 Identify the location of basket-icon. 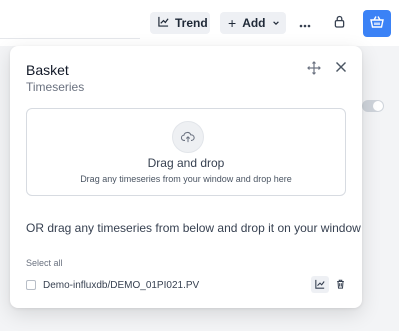
(377, 24).